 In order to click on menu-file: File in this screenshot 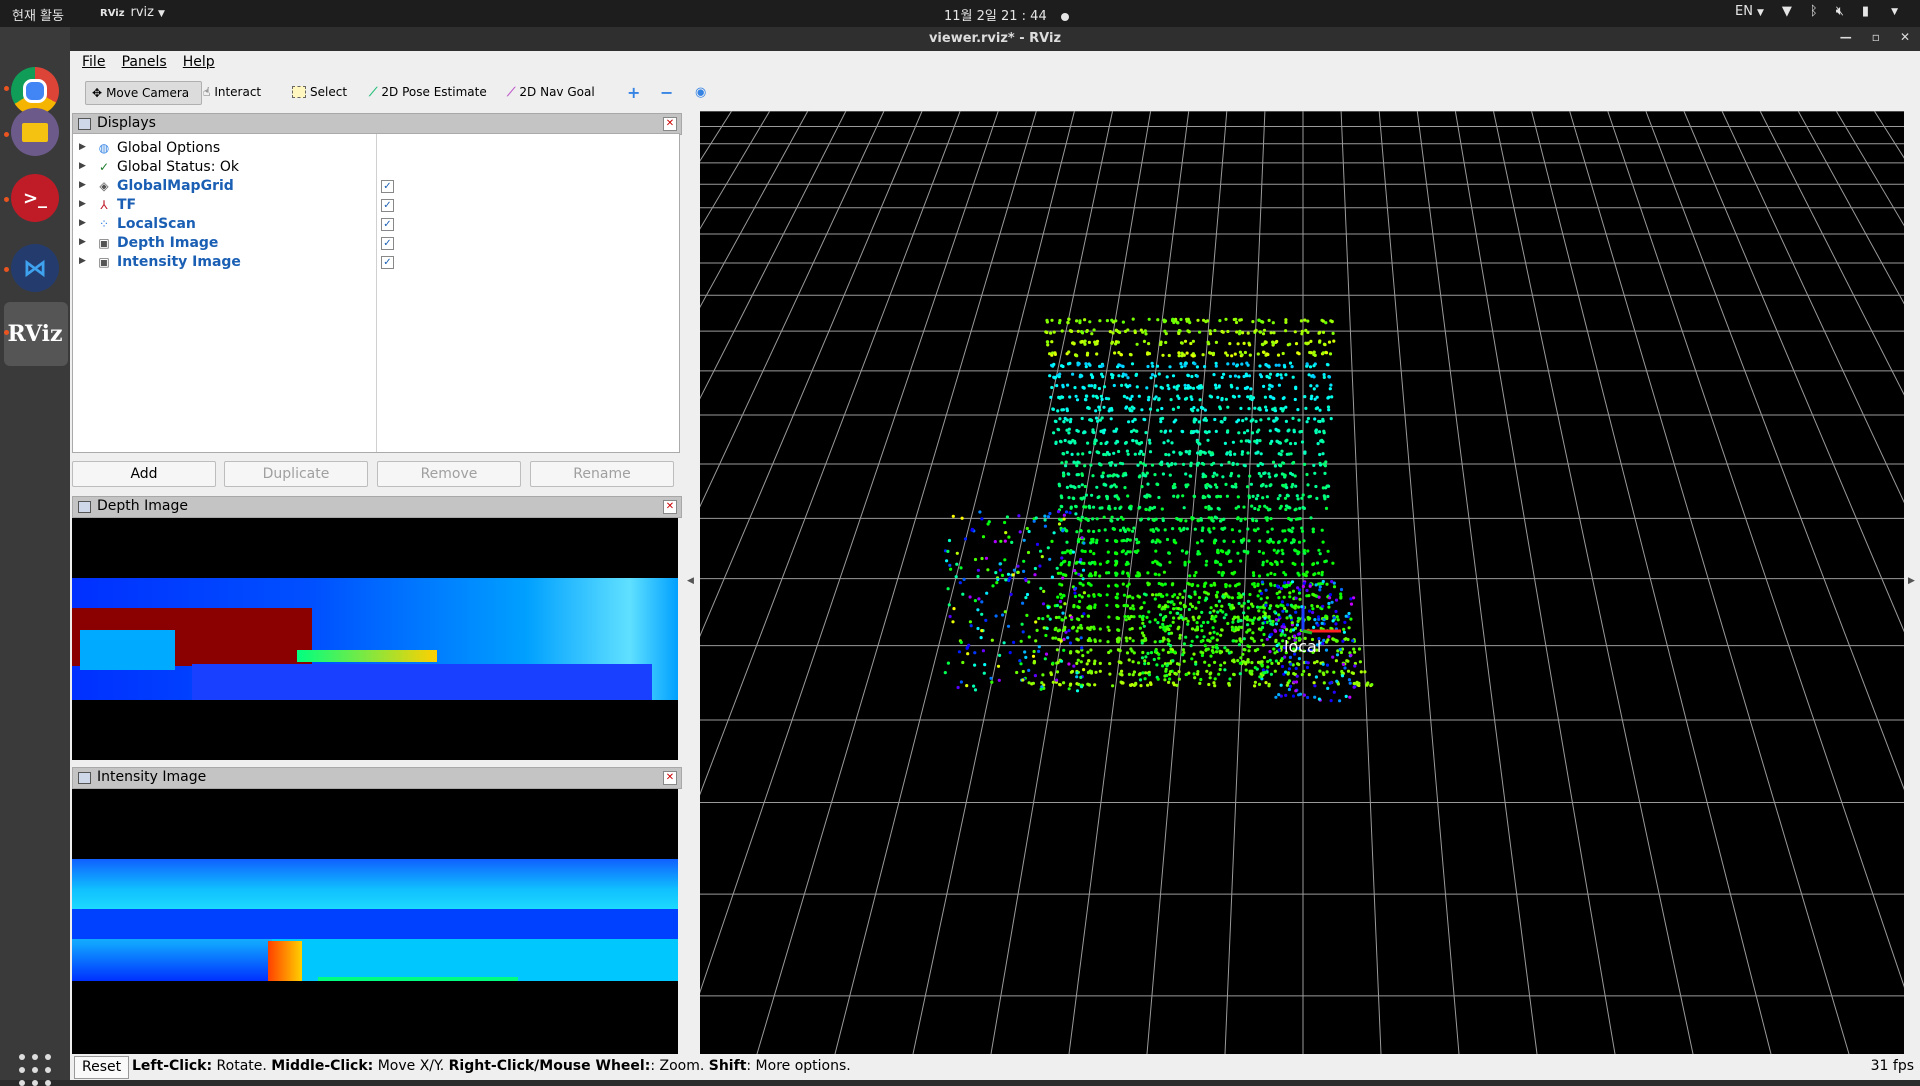, I will do `click(93, 62)`.